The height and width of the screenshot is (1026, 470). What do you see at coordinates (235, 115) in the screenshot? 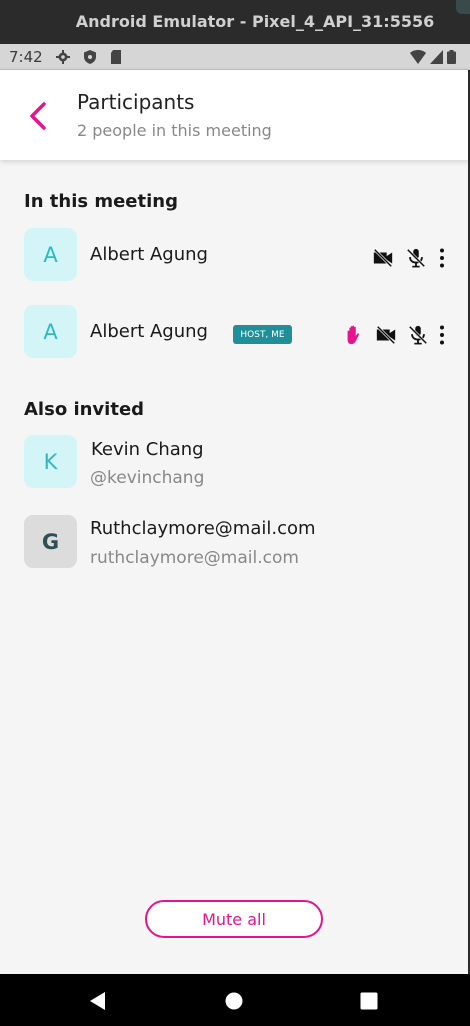
I see `app-header: Participants 2 people in this meeting` at bounding box center [235, 115].